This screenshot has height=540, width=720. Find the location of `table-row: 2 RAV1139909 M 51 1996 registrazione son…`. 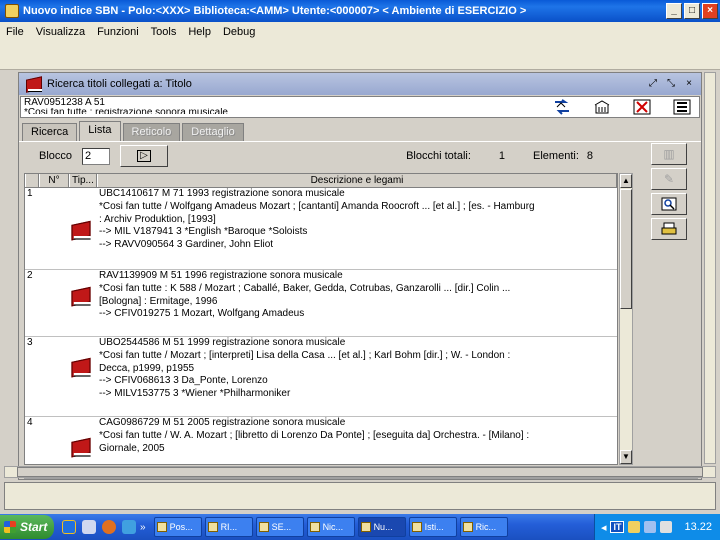

table-row: 2 RAV1139909 M 51 1996 registrazione son… is located at coordinates (321, 303).